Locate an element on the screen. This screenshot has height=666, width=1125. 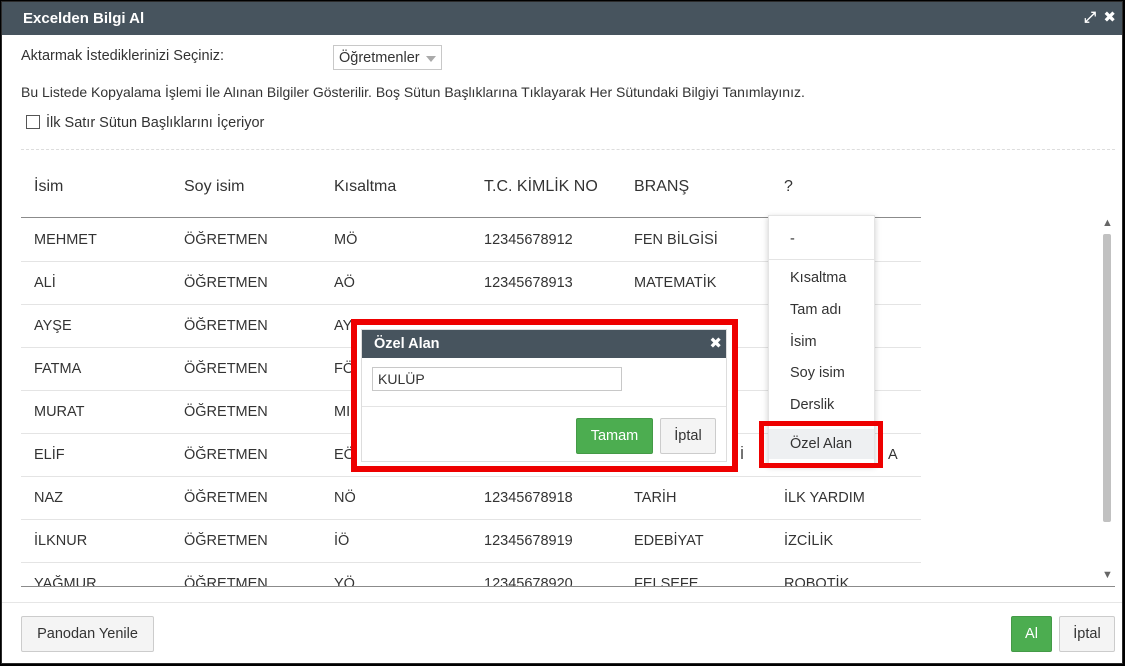
table-cell: İLK YARDIM is located at coordinates (824, 498).